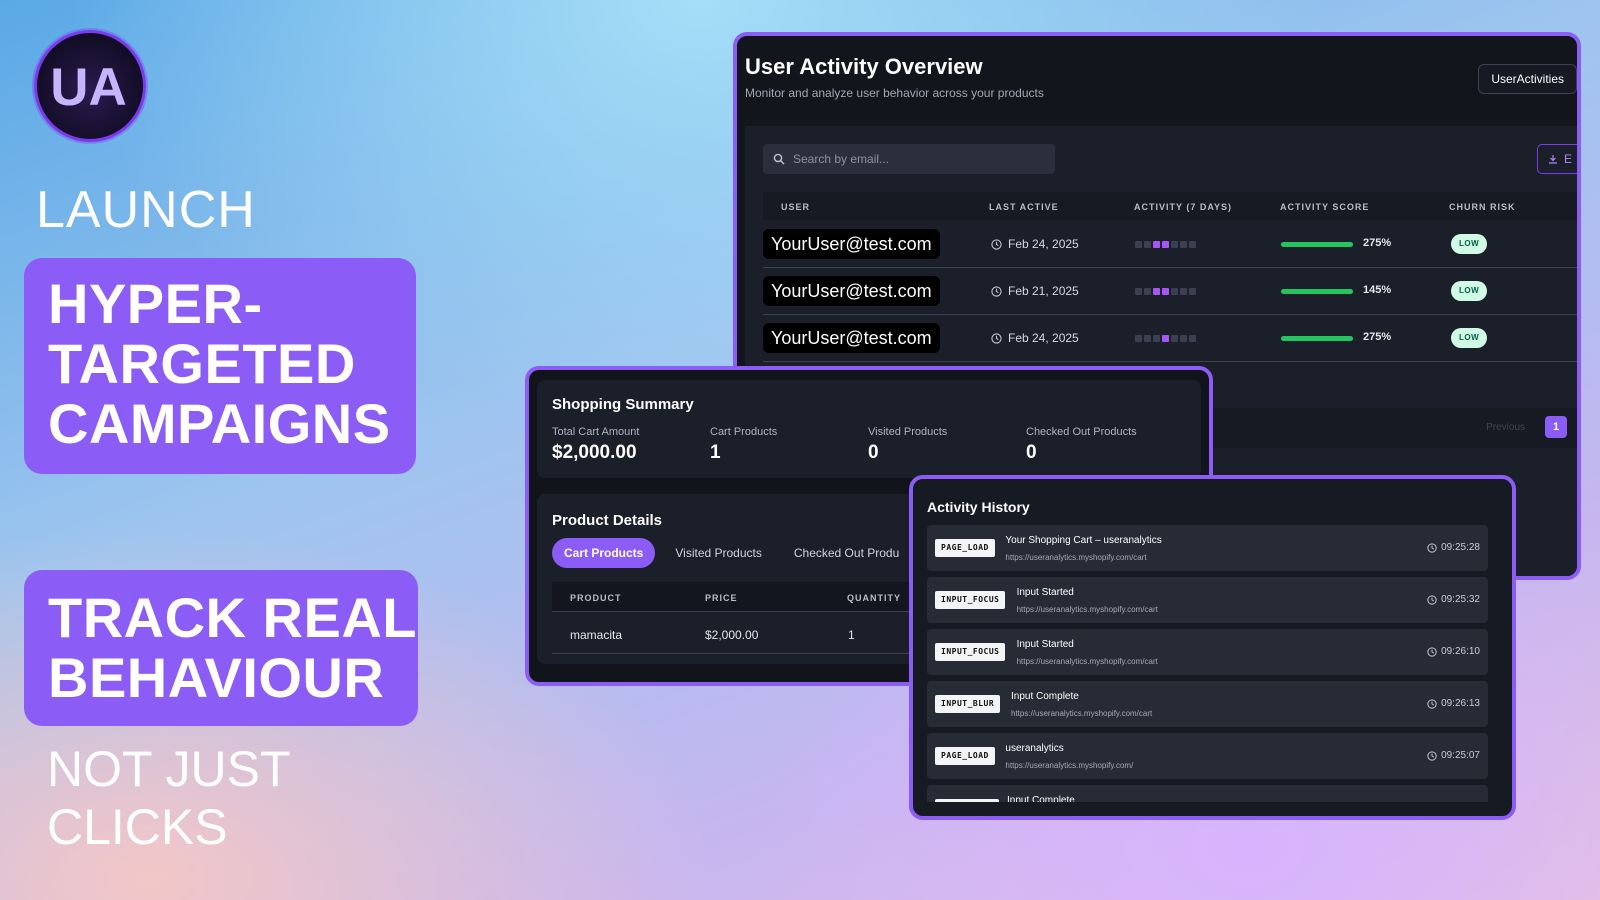  I want to click on track-line-1: TRACK REAL, so click(232, 617).